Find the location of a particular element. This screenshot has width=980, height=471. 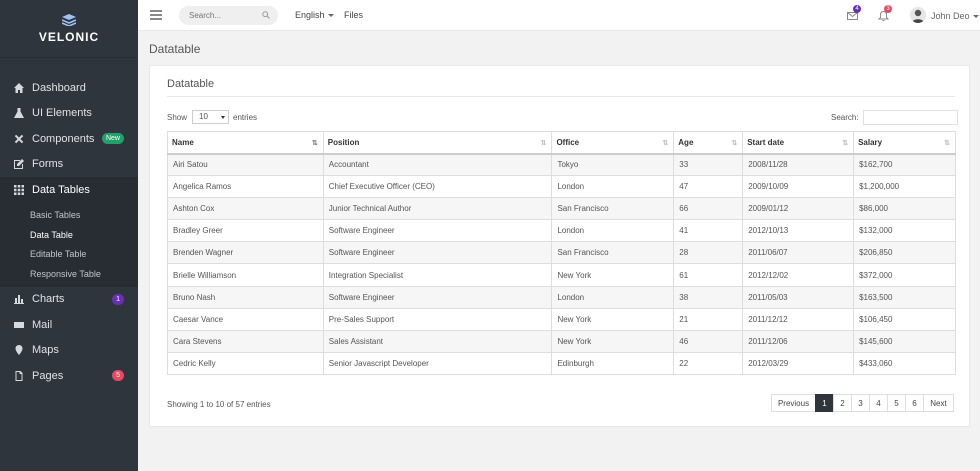

user-menu: John Deo is located at coordinates (955, 16).